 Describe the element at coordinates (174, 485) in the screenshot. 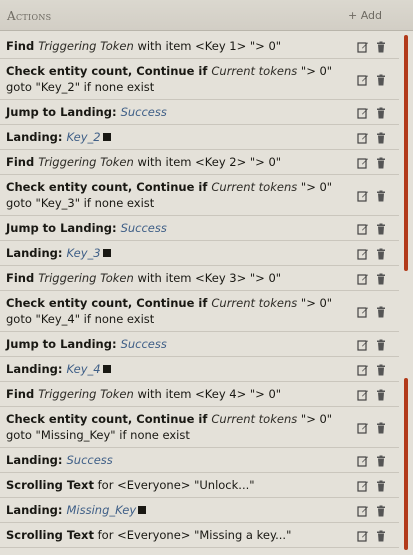

I see `action-param: for <Everyone> "Unlock..."` at that location.